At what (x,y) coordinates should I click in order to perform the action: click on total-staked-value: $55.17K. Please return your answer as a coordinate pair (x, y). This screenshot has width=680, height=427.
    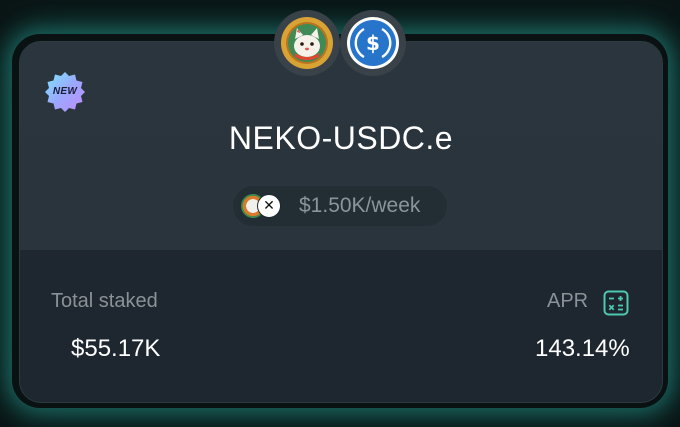
    Looking at the image, I should click on (116, 348).